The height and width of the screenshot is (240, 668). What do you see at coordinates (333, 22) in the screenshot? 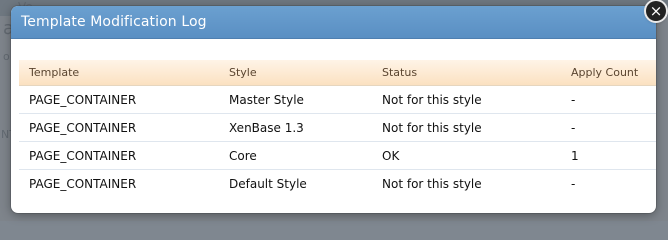
I see `dialog-header: Template Modification Log` at bounding box center [333, 22].